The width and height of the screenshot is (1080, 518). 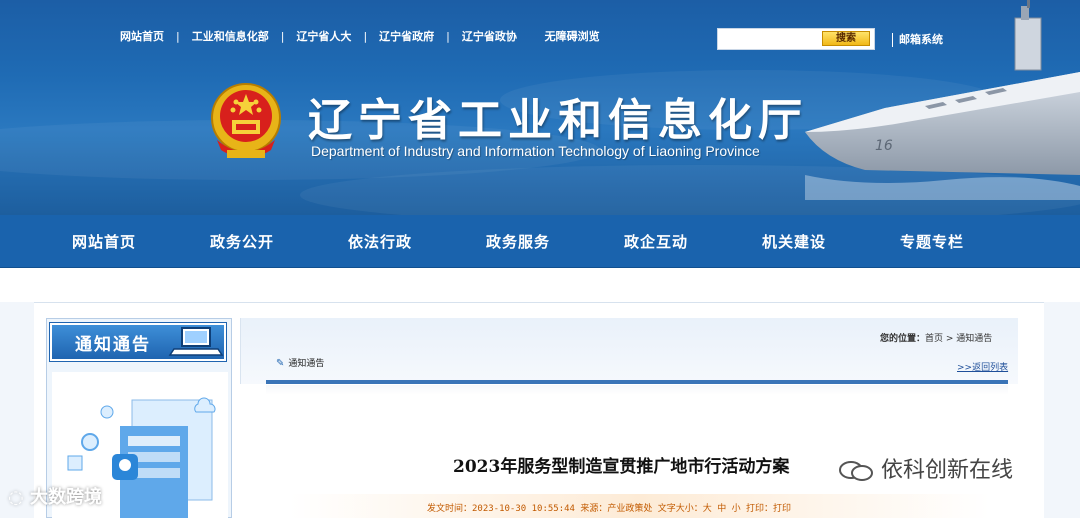 What do you see at coordinates (246, 120) in the screenshot?
I see `national-emblem-icon` at bounding box center [246, 120].